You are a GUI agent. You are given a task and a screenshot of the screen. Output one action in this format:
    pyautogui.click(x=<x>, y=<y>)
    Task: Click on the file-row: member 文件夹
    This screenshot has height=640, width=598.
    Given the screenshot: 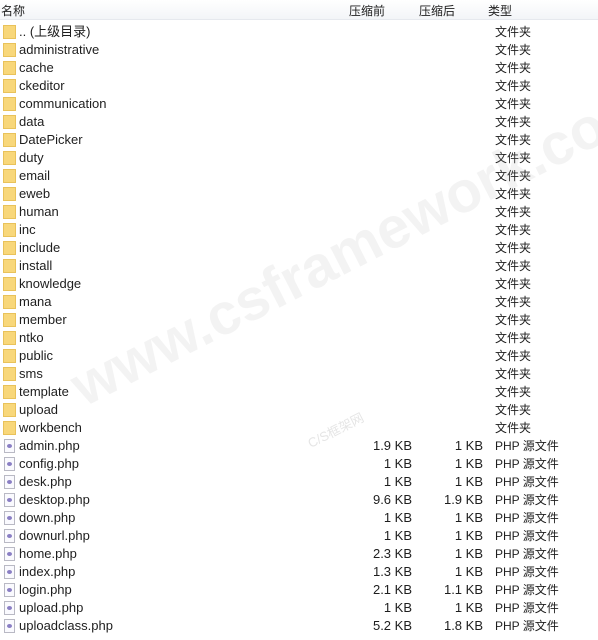 What is the action you would take?
    pyautogui.click(x=299, y=320)
    